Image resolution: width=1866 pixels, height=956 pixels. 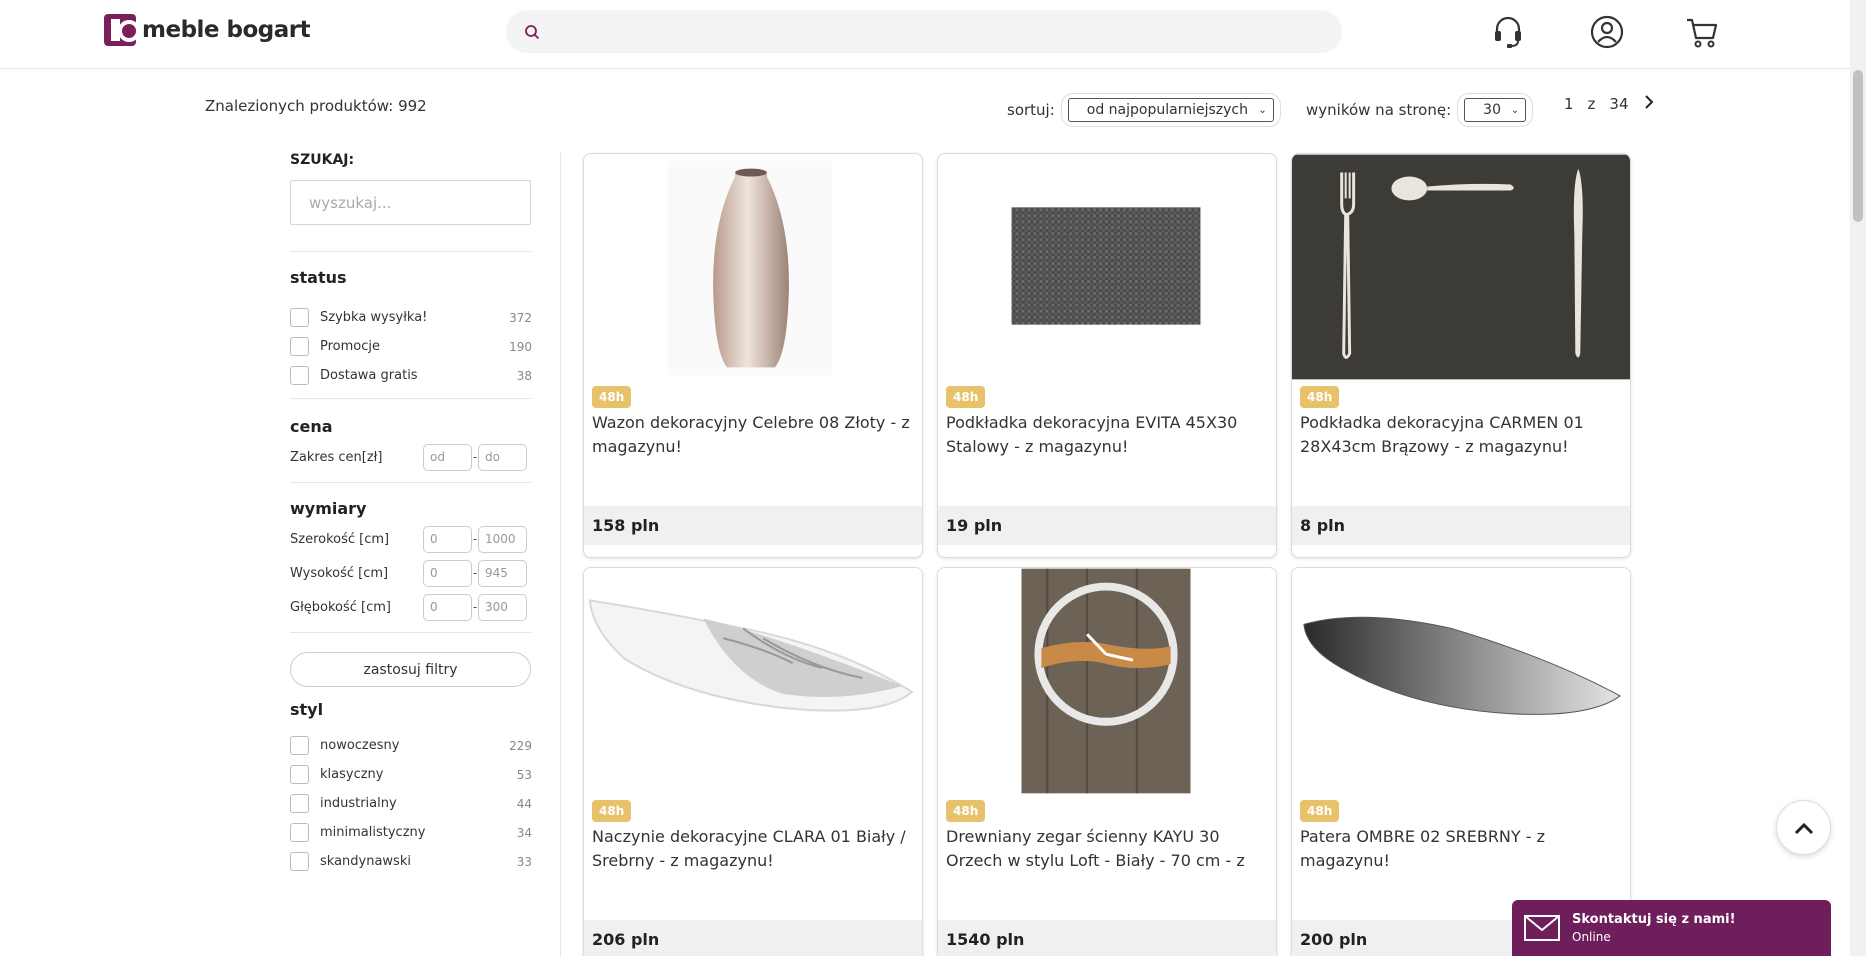 I want to click on style-item: skandynawski 33, so click(x=411, y=861).